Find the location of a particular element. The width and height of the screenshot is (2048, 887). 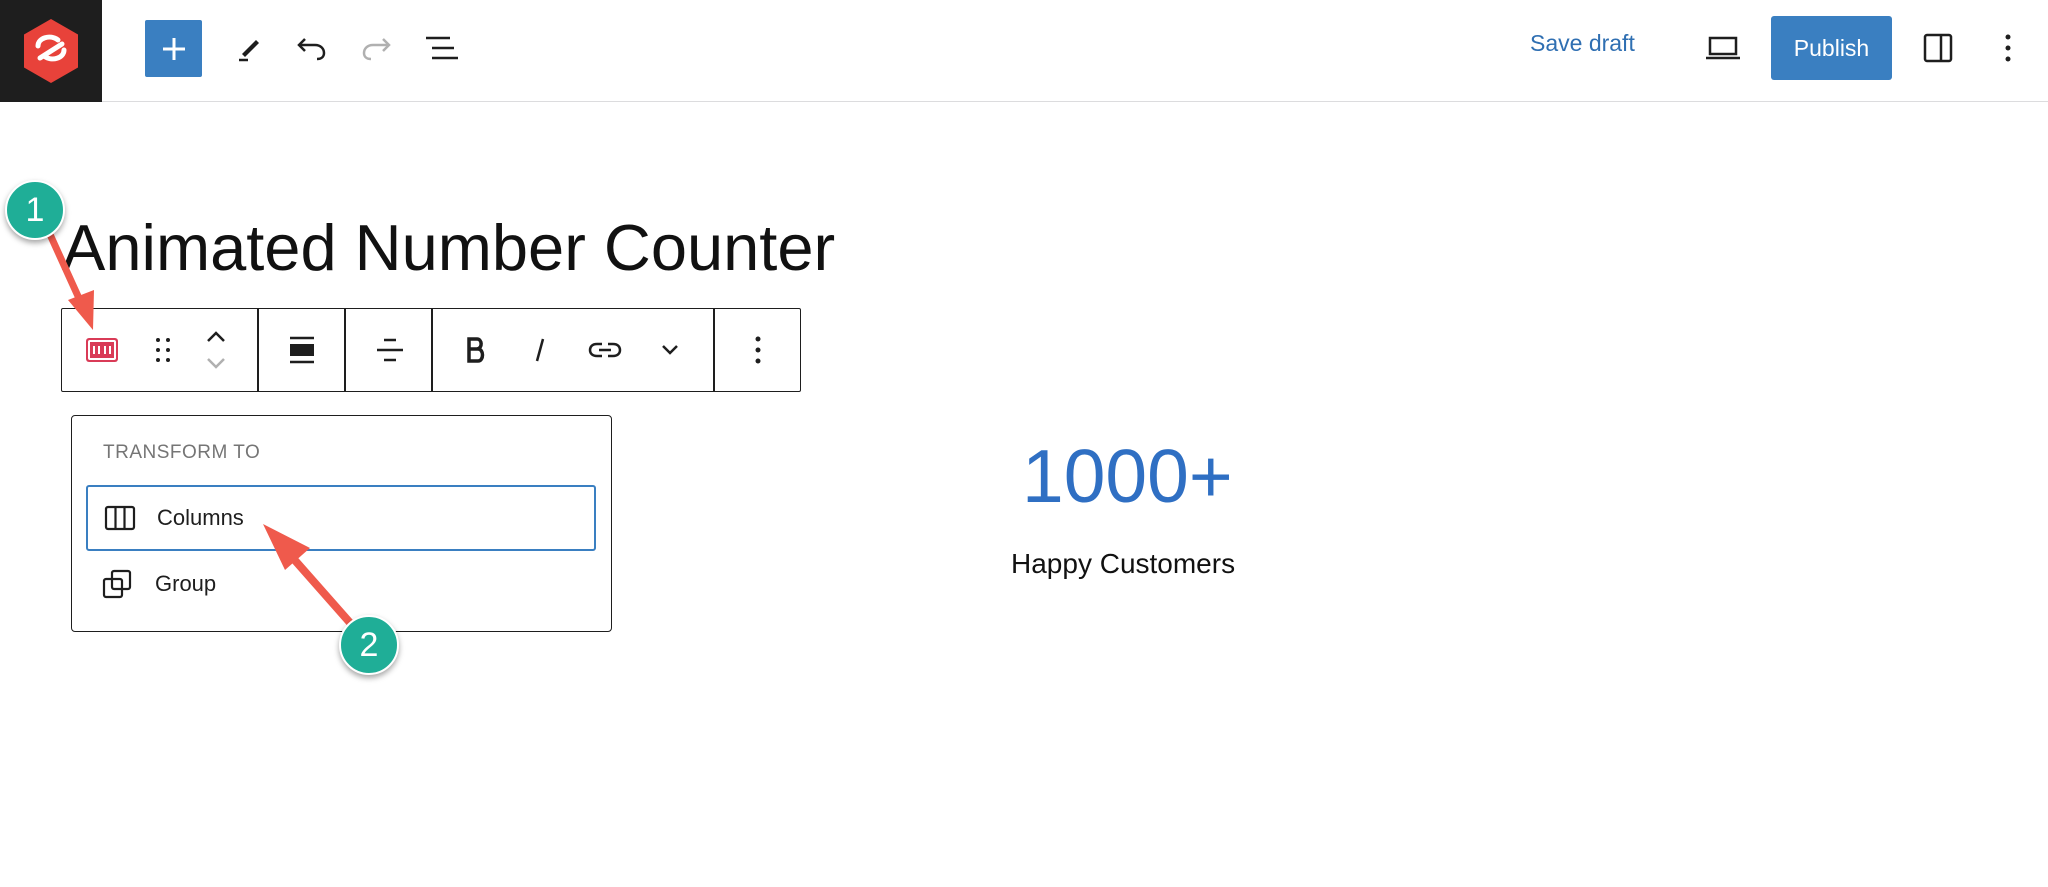

annotation-badge-1: 1 is located at coordinates (35, 210).